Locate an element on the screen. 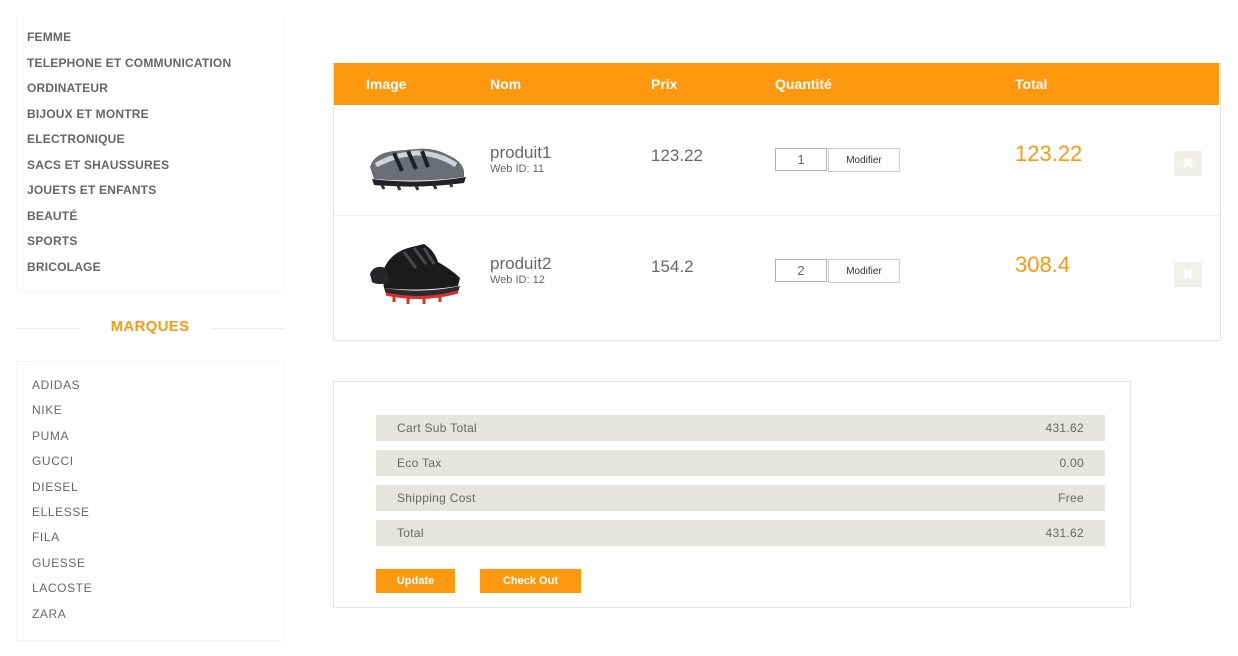 The image size is (1238, 656). brands-heading: MARQUES is located at coordinates (150, 329).